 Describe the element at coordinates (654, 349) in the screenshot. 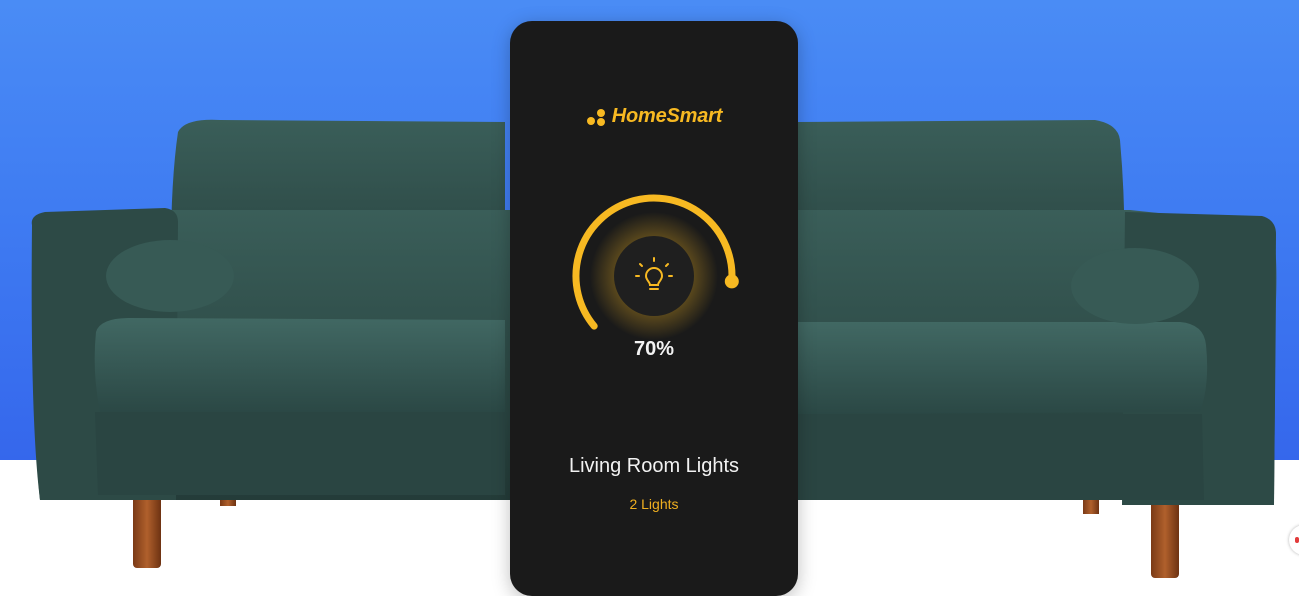

I see `brightness-value: 70%` at that location.